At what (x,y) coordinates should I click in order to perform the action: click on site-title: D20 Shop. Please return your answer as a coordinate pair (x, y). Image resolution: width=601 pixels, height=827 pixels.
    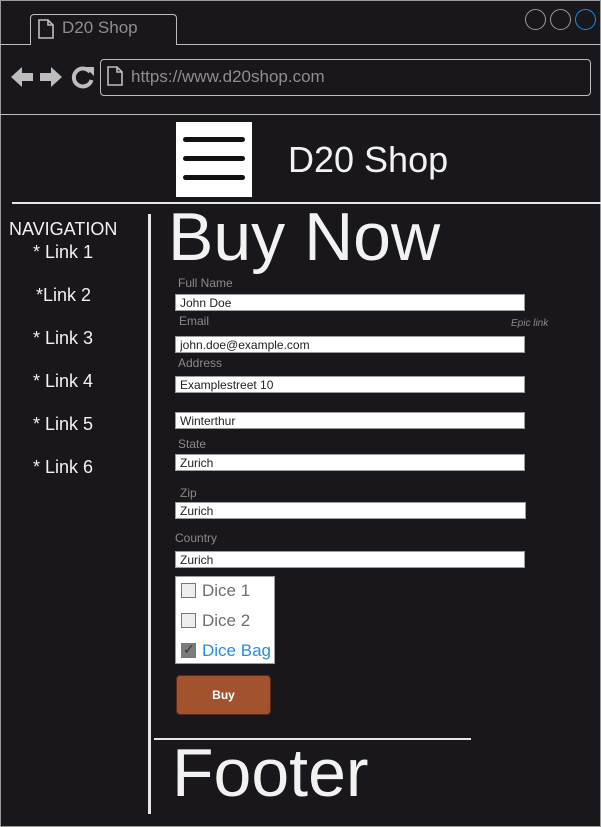
    Looking at the image, I should click on (368, 159).